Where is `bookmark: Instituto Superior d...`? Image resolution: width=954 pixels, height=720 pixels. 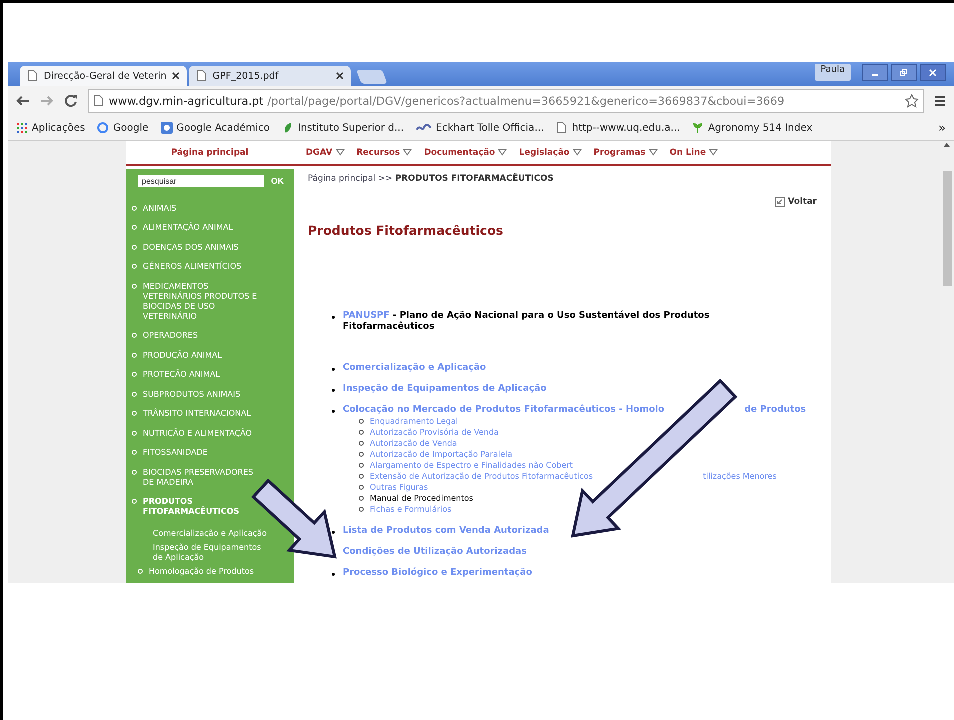 bookmark: Instituto Superior d... is located at coordinates (343, 128).